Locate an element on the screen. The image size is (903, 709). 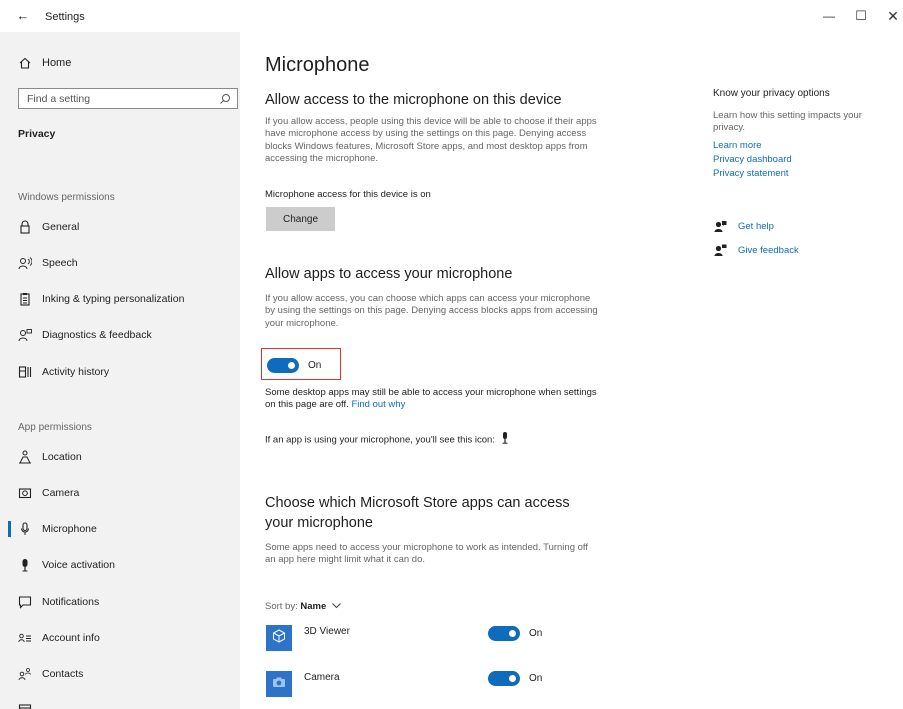
app-title: Settings is located at coordinates (65, 17).